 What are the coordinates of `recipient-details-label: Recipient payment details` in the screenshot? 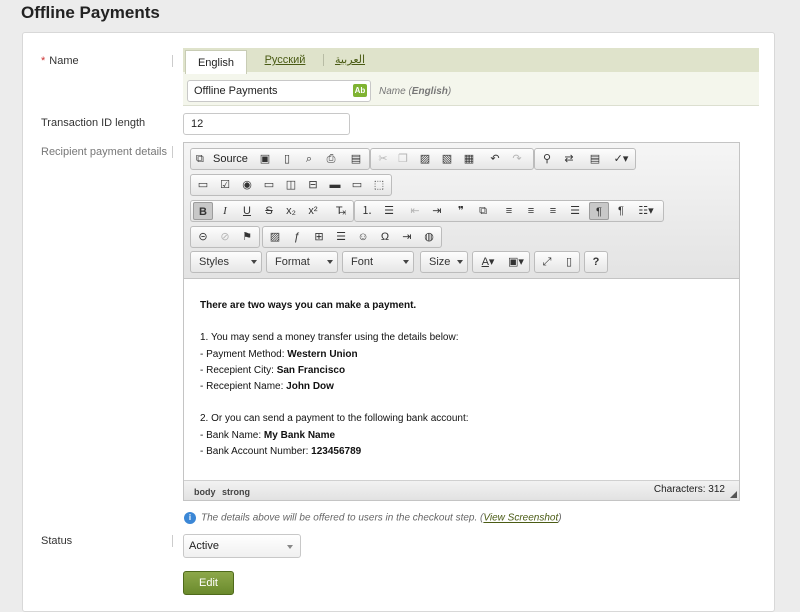 It's located at (104, 152).